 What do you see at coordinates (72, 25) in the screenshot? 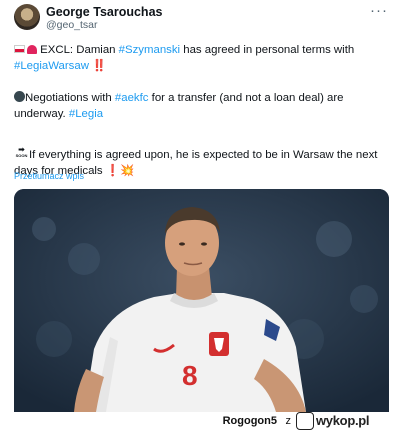
I see `author-handle: @geo_tsar` at bounding box center [72, 25].